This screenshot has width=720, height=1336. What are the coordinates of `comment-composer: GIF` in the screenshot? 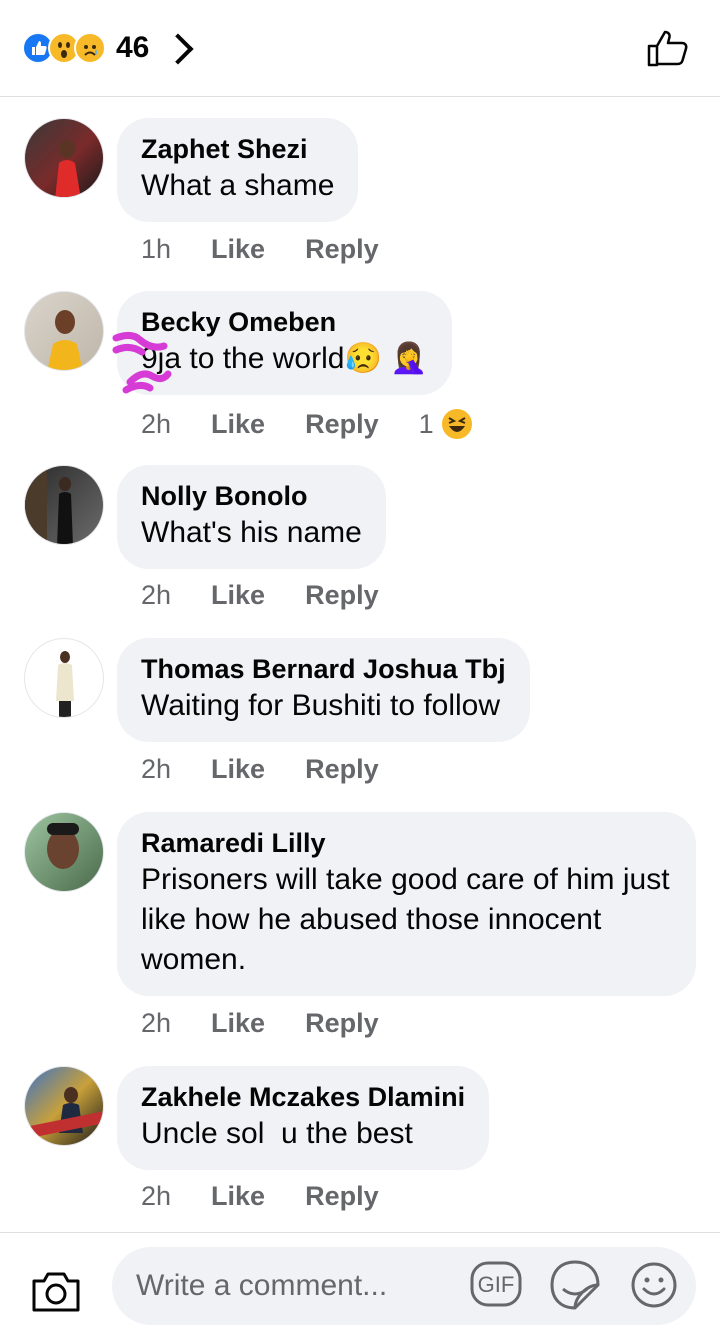 It's located at (360, 1284).